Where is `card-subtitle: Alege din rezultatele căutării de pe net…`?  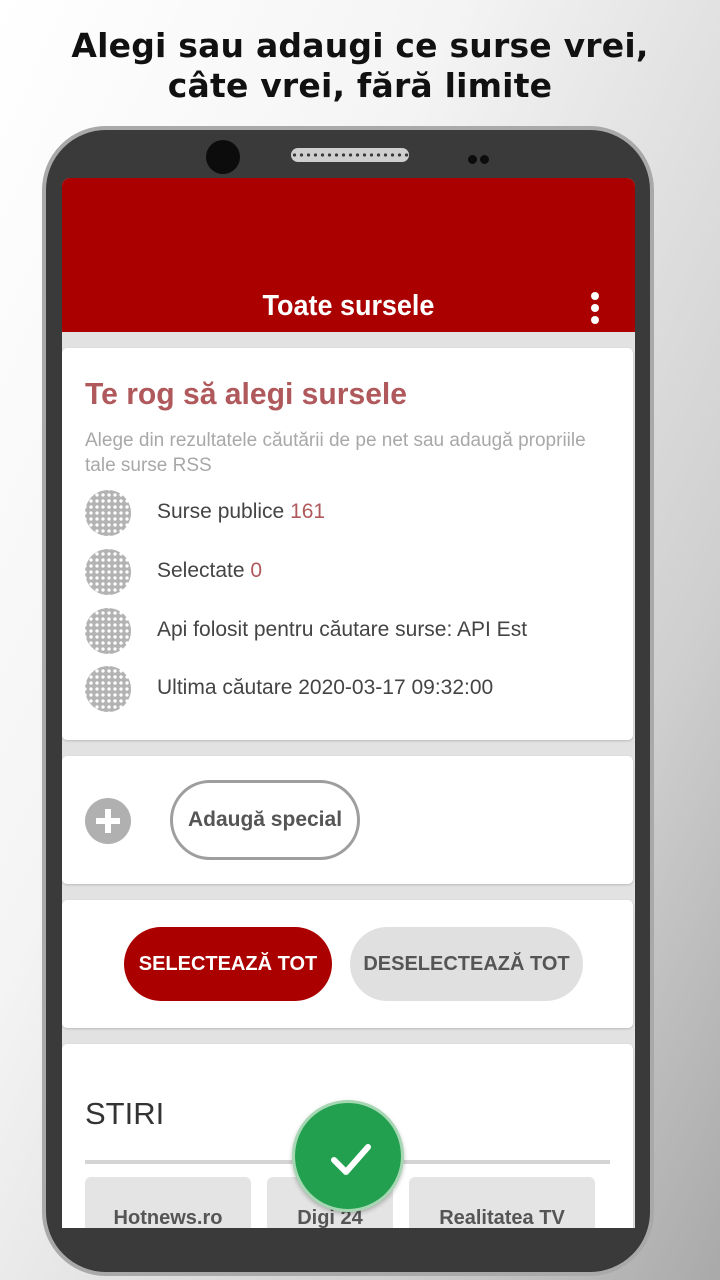 card-subtitle: Alege din rezultatele căutării de pe net… is located at coordinates (335, 453).